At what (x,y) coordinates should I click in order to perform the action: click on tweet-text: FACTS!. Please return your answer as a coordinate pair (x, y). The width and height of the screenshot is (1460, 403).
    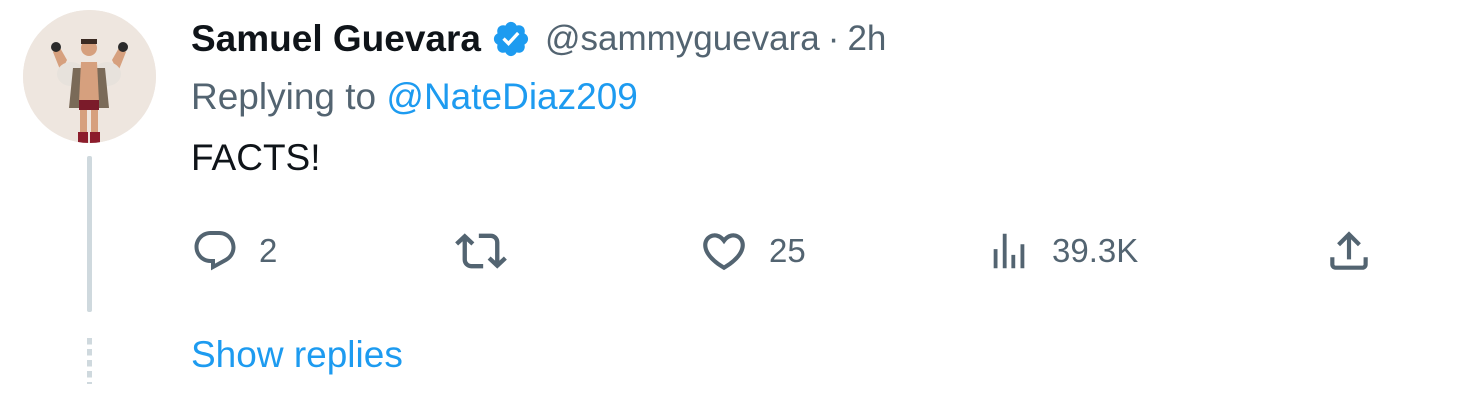
    Looking at the image, I should click on (256, 157).